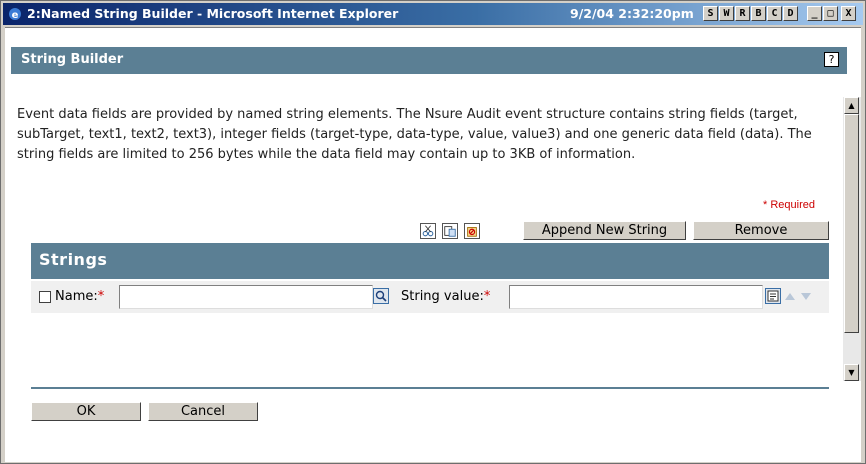 The image size is (866, 464). Describe the element at coordinates (45, 297) in the screenshot. I see `row-checkbox` at that location.